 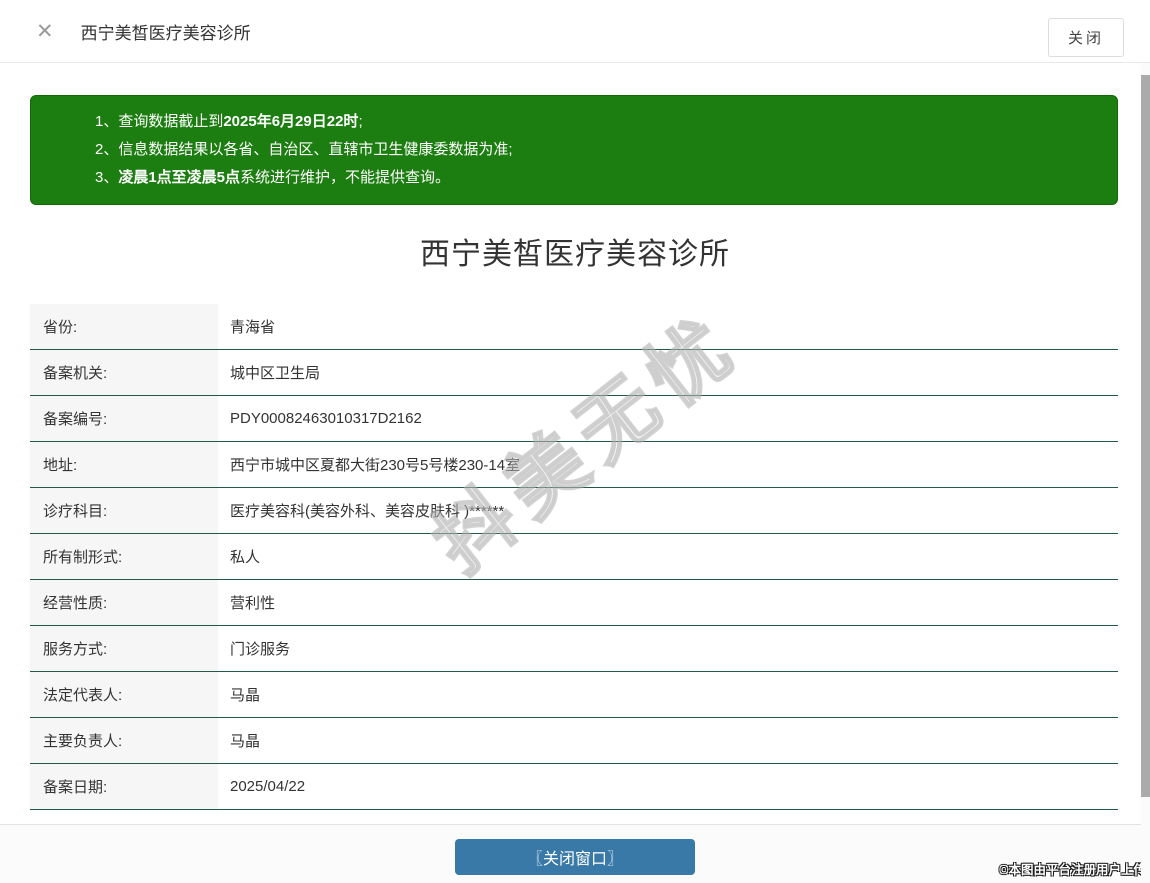 I want to click on row-label: 诊疗科目:, so click(x=124, y=510).